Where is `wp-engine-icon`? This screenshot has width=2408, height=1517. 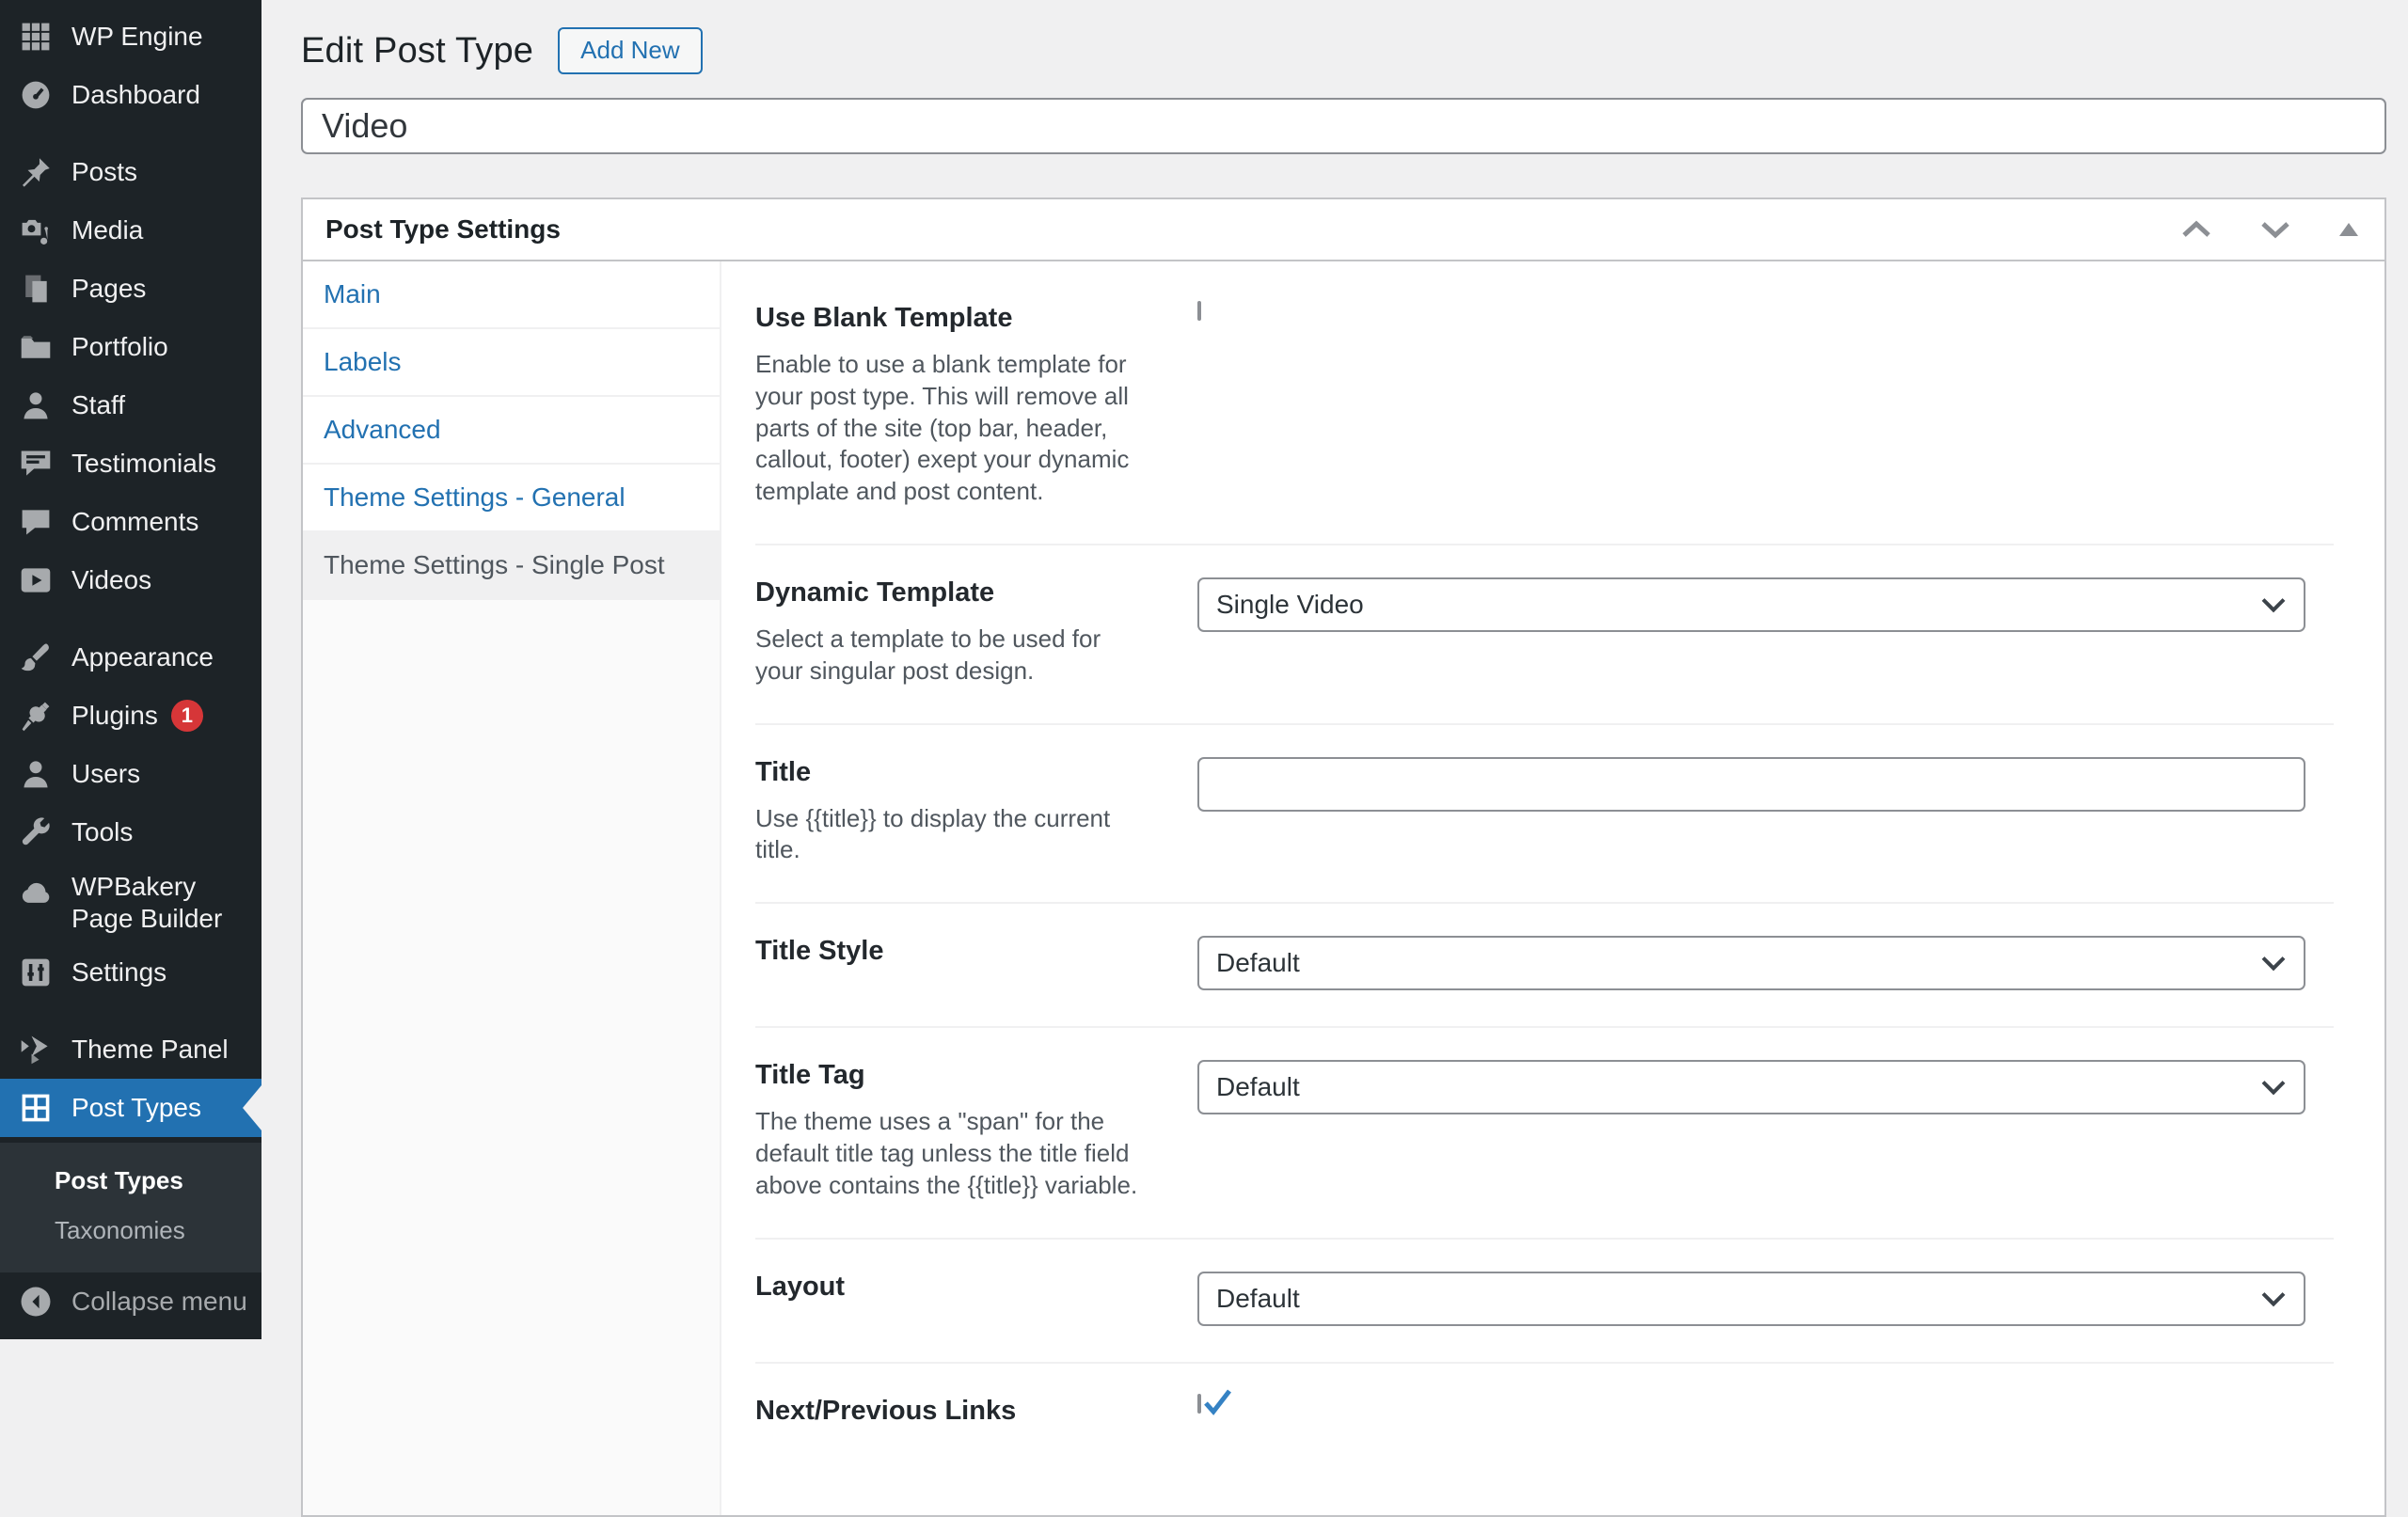 wp-engine-icon is located at coordinates (36, 36).